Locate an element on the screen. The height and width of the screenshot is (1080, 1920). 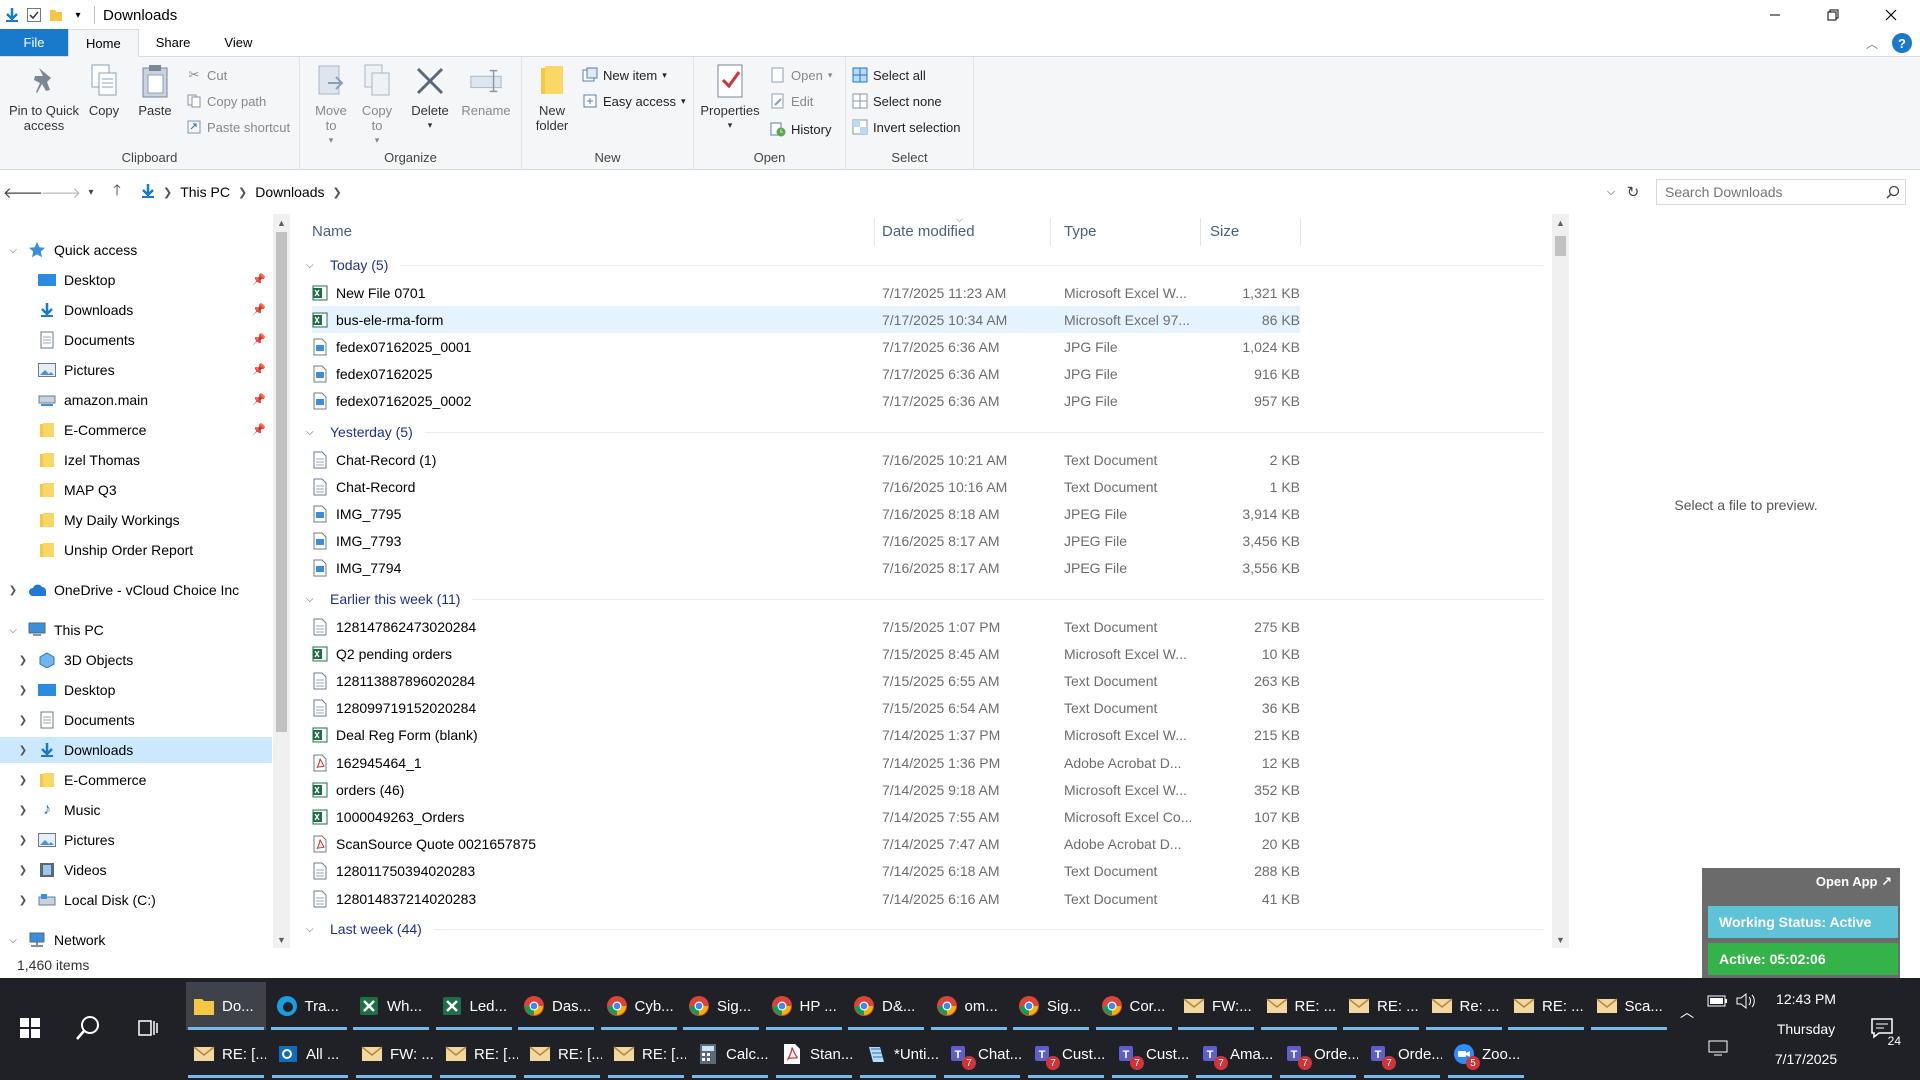
group-header: ⌵ Earlier this week (11) is located at coordinates (924, 599).